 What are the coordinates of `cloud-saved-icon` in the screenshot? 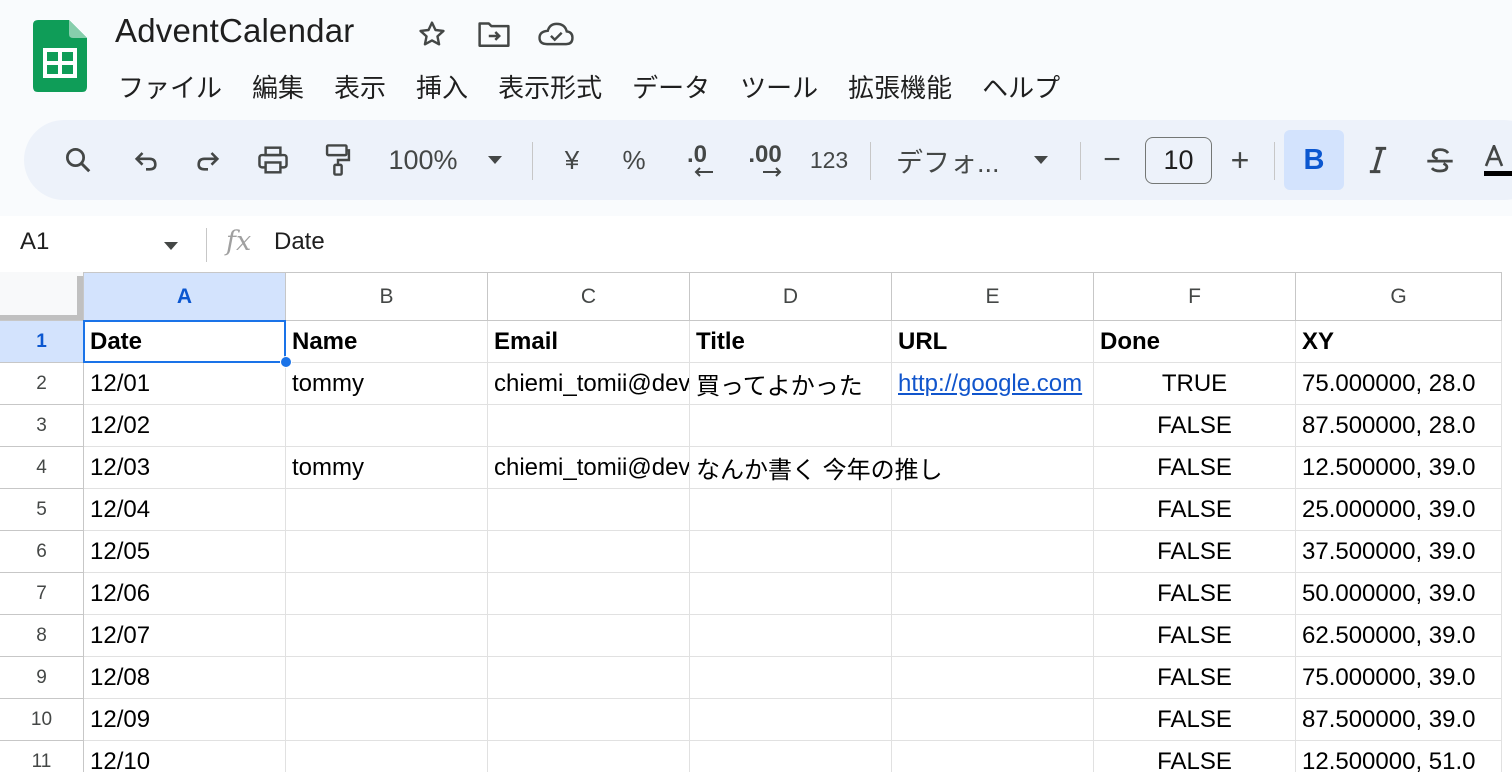 It's located at (556, 34).